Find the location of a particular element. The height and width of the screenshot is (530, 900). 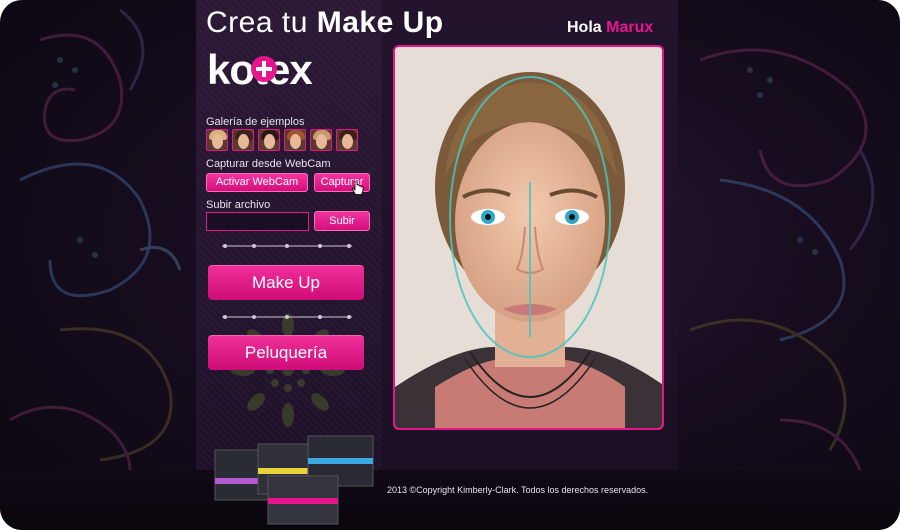

product-boxes-image is located at coordinates (294, 480).